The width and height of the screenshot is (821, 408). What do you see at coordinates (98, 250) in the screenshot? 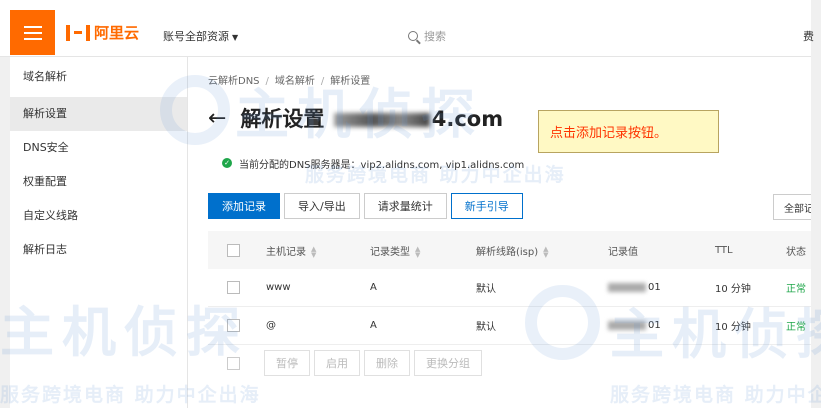
I see `sidebar-item-dns-log: 解析日志` at bounding box center [98, 250].